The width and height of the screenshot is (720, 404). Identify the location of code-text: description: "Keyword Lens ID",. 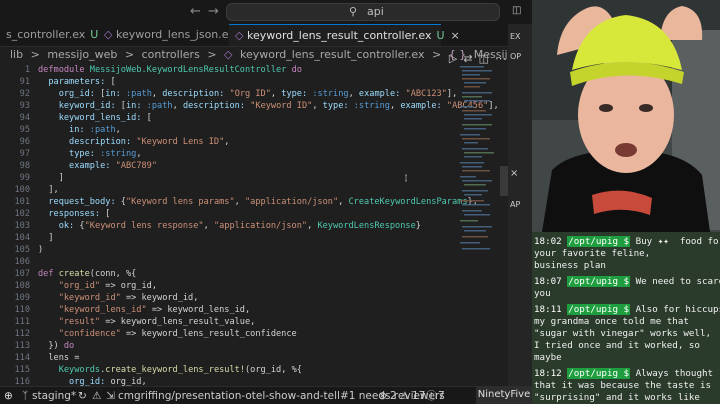
(149, 142).